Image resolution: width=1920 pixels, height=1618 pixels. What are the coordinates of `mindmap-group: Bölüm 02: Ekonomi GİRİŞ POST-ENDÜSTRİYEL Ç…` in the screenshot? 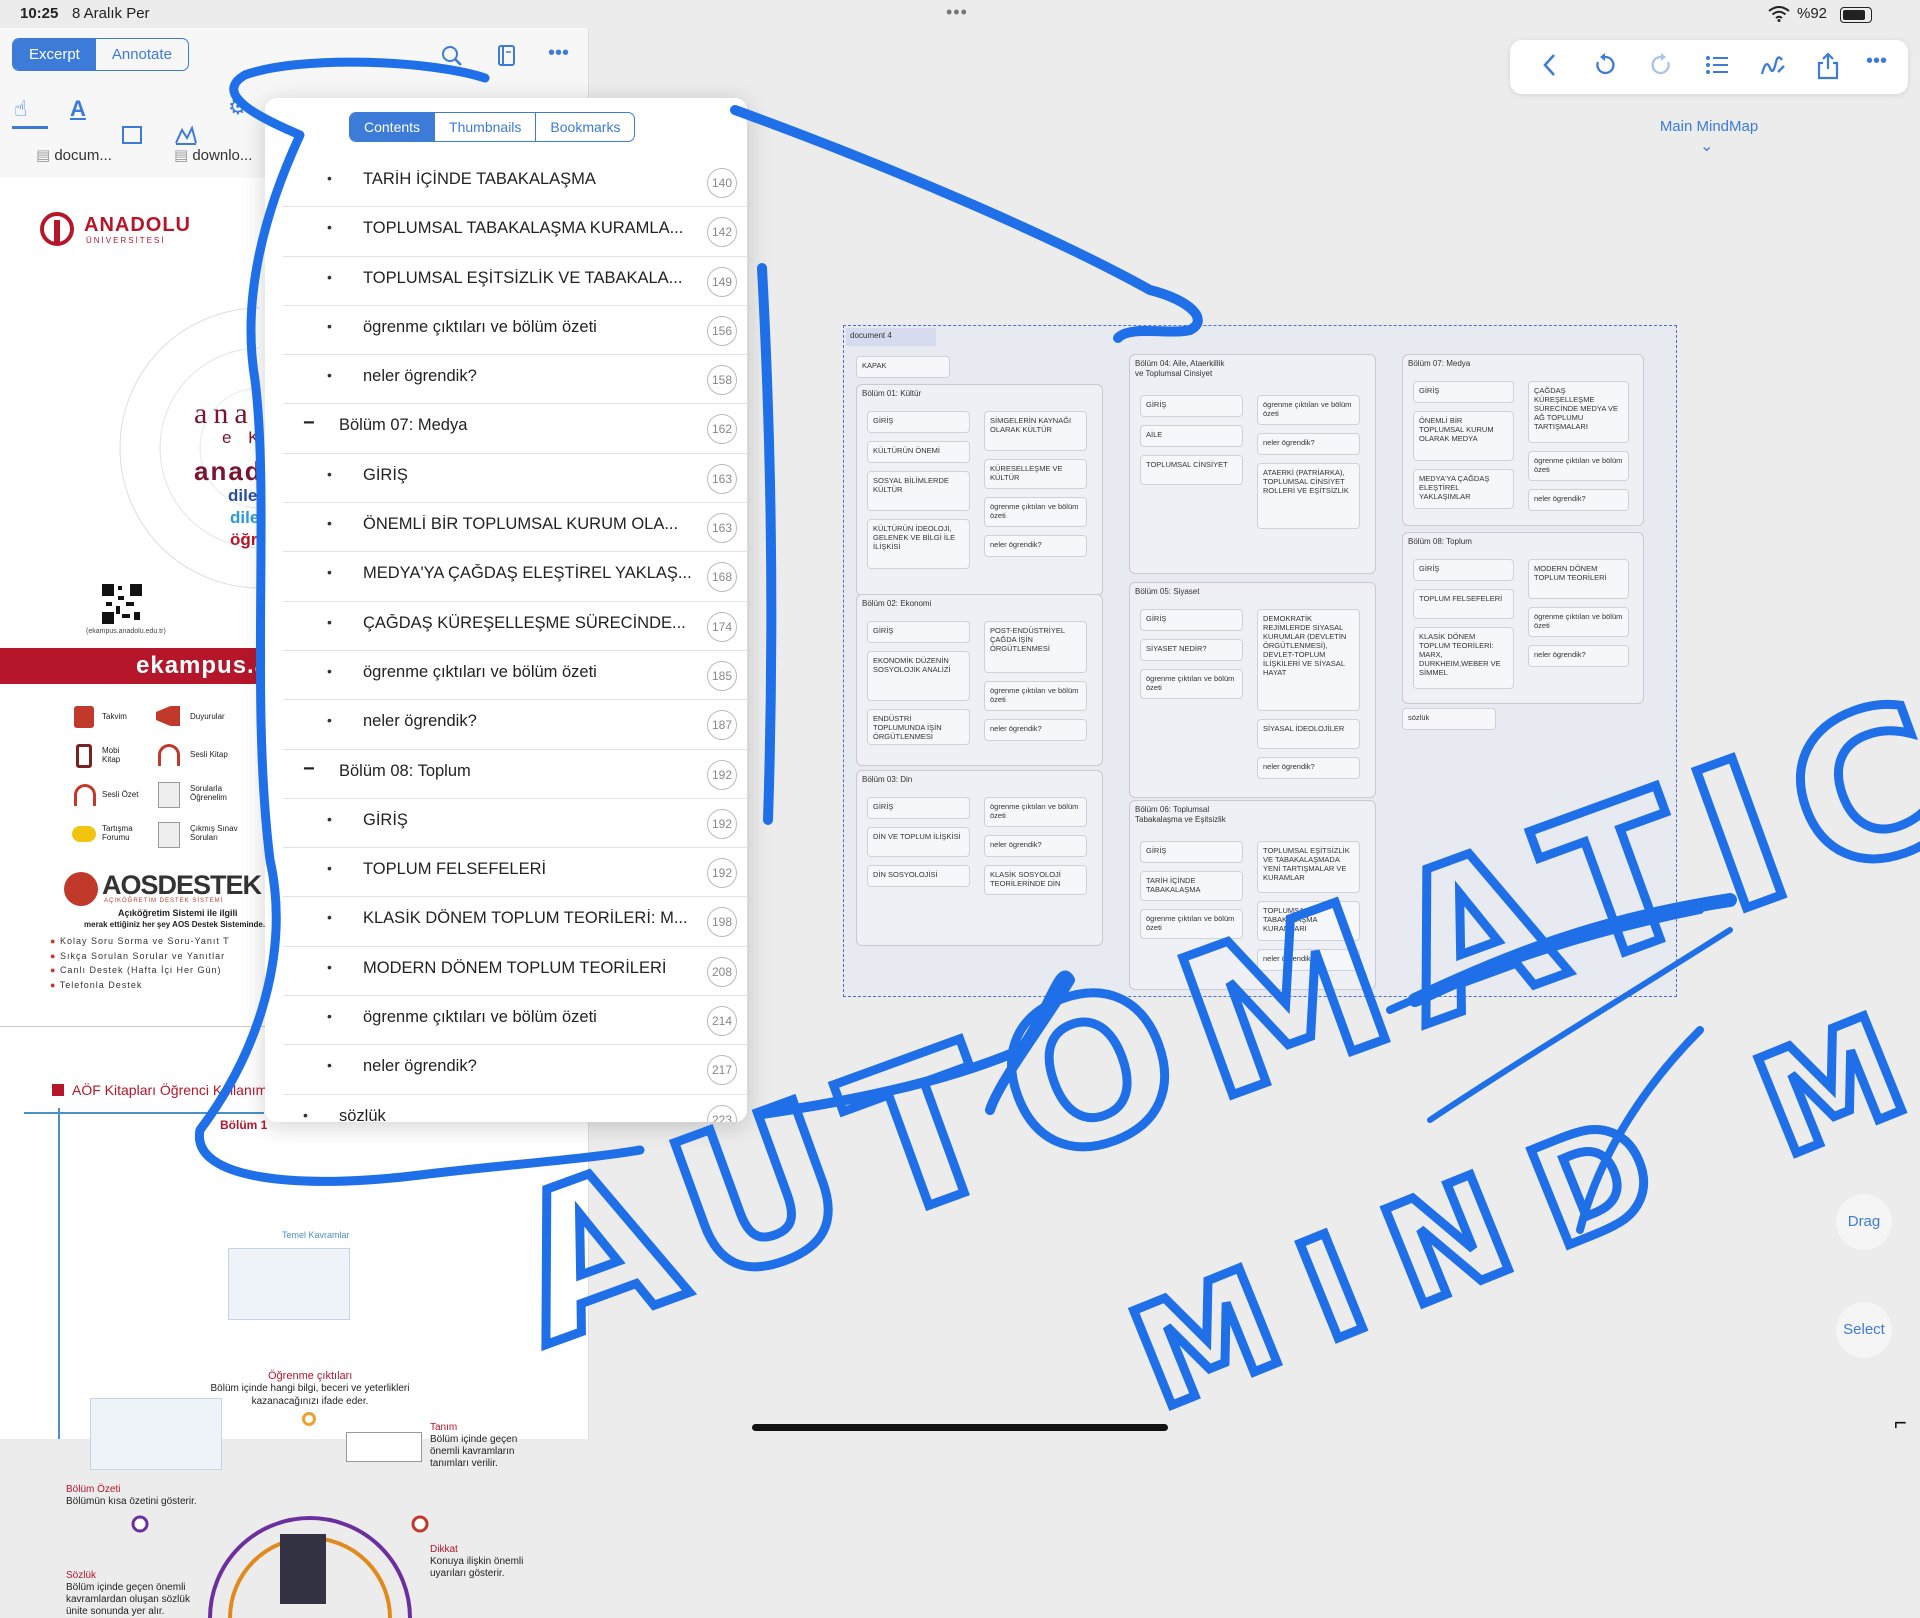 It's located at (979, 680).